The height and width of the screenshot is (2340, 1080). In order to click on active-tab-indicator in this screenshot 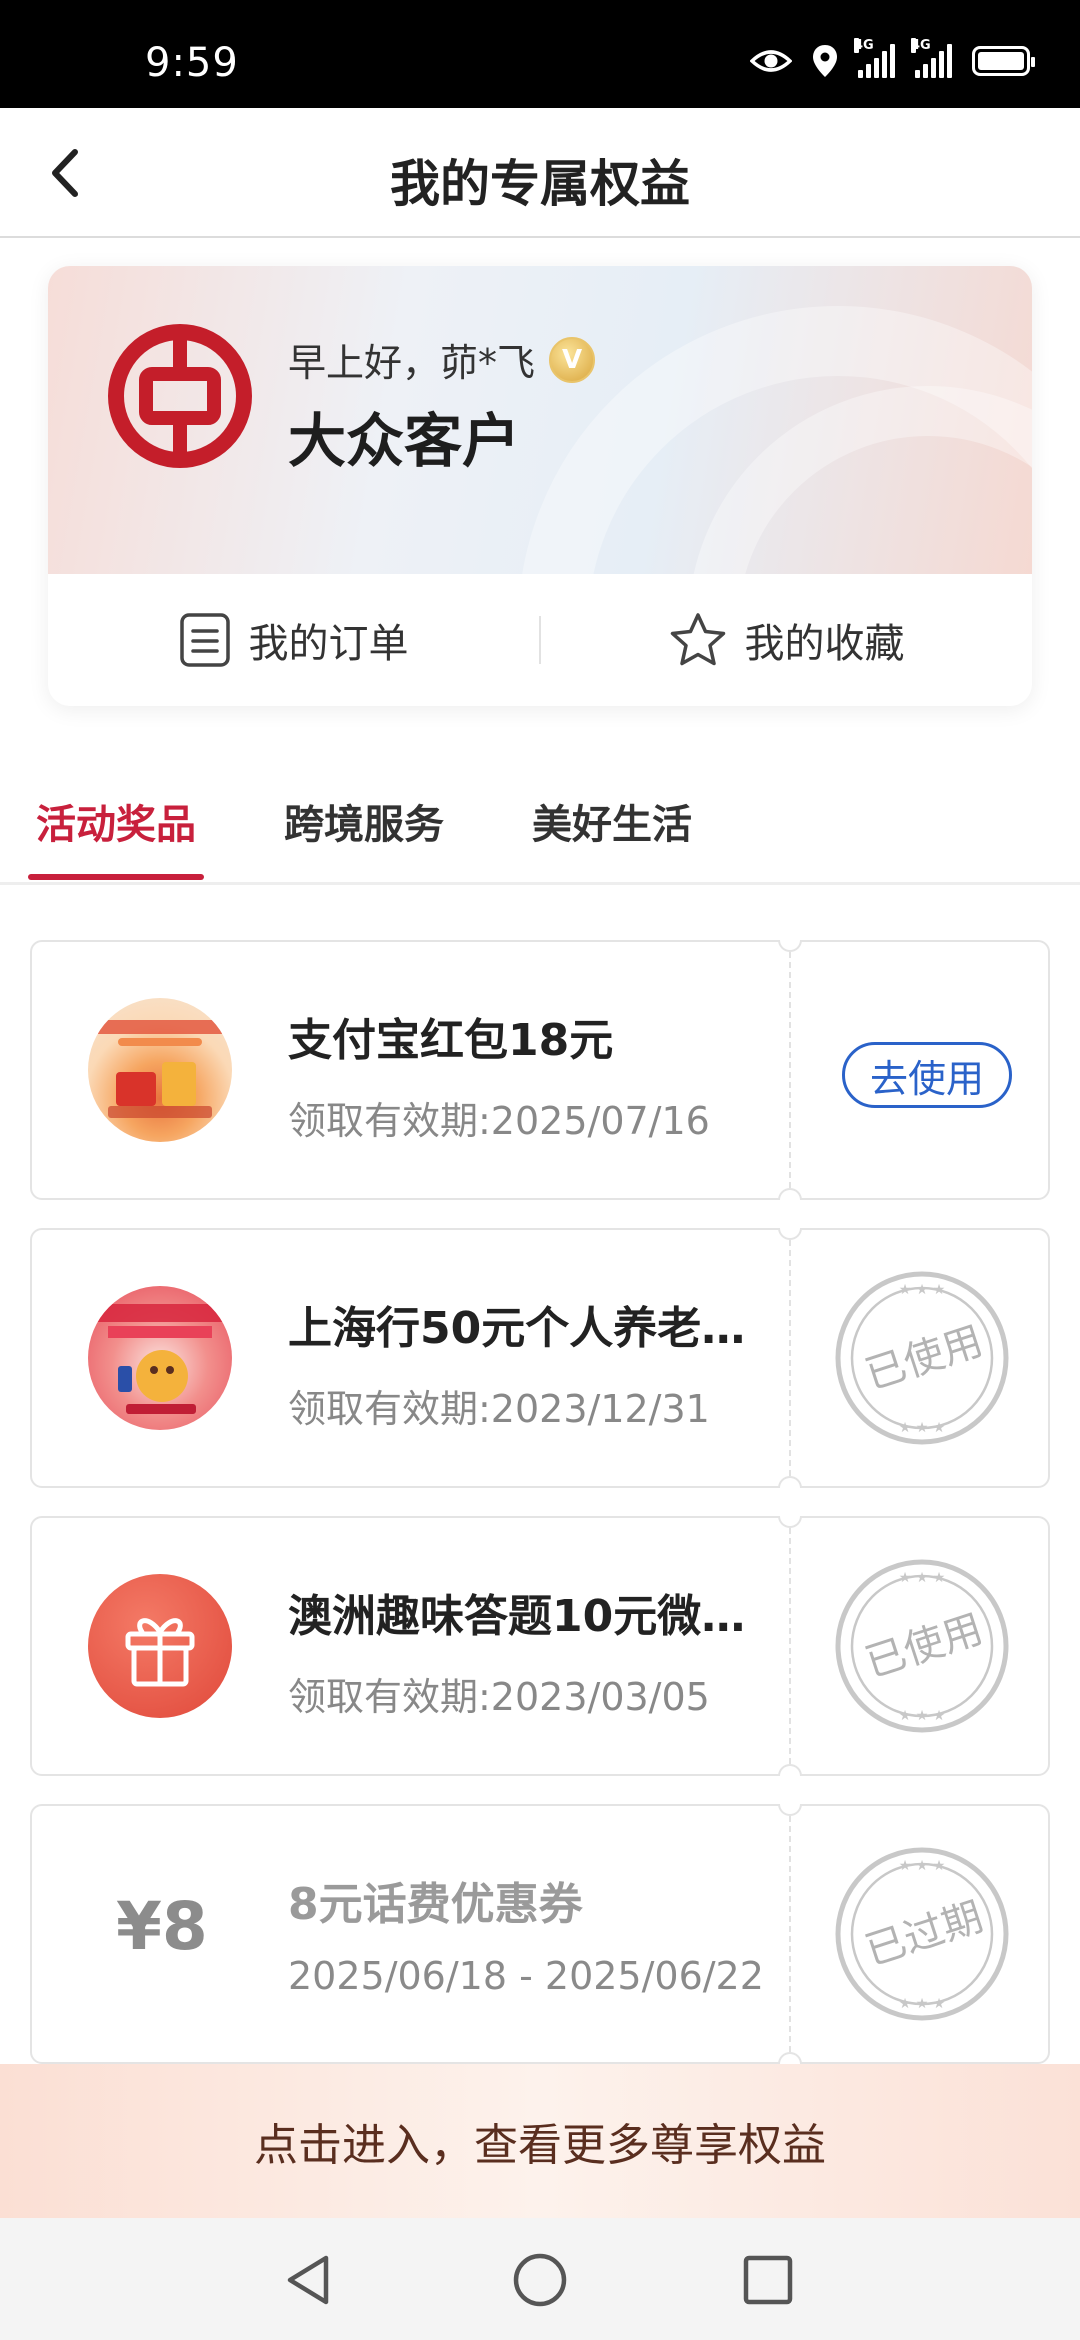, I will do `click(116, 877)`.